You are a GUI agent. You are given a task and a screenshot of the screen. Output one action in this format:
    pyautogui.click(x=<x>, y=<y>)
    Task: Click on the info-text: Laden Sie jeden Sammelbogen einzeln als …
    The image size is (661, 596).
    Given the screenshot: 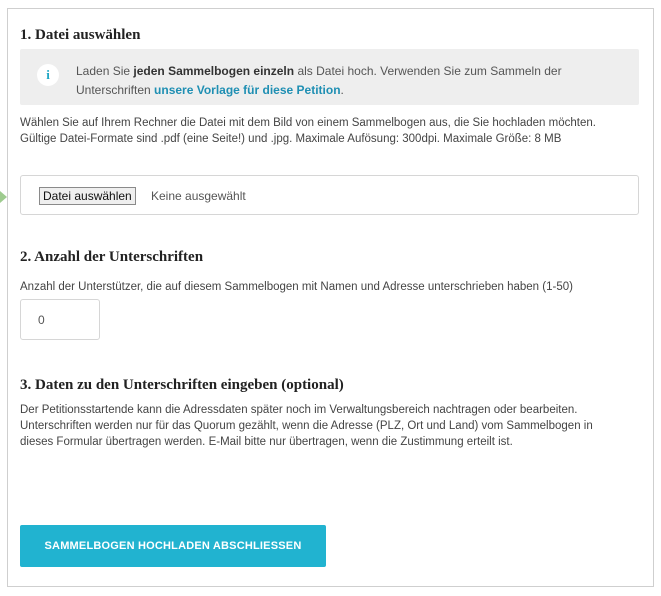 What is the action you would take?
    pyautogui.click(x=319, y=80)
    